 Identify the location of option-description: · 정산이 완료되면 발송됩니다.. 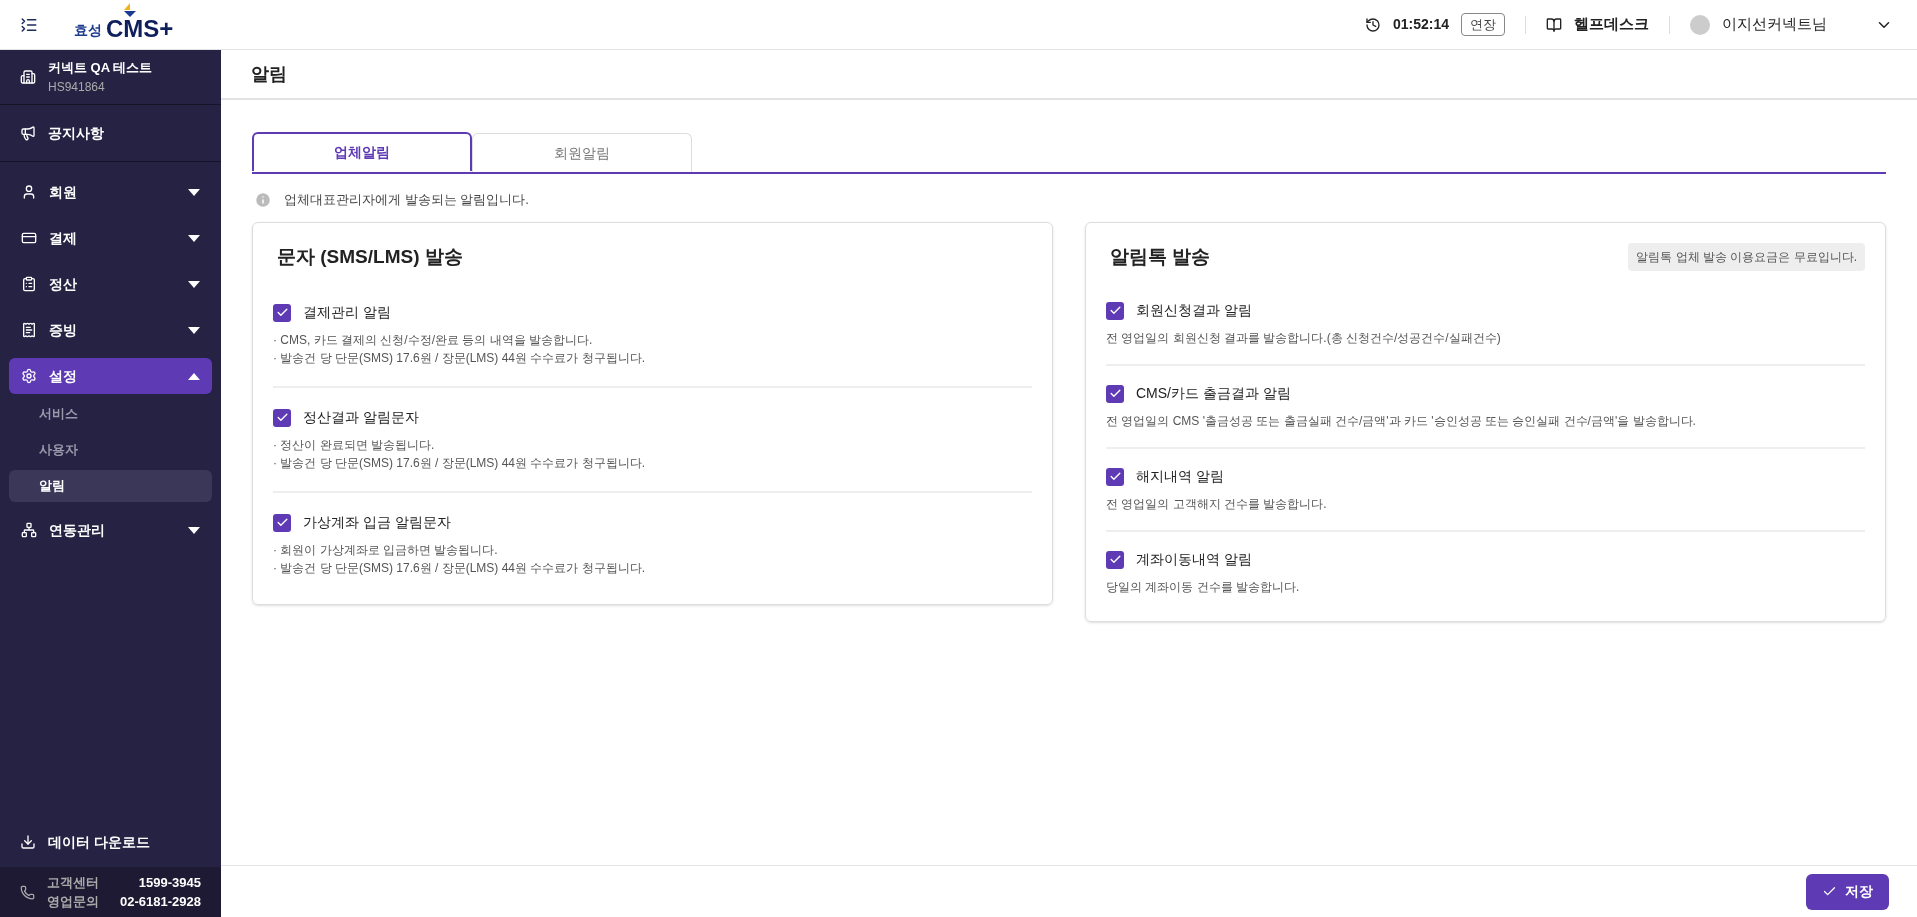
(354, 445).